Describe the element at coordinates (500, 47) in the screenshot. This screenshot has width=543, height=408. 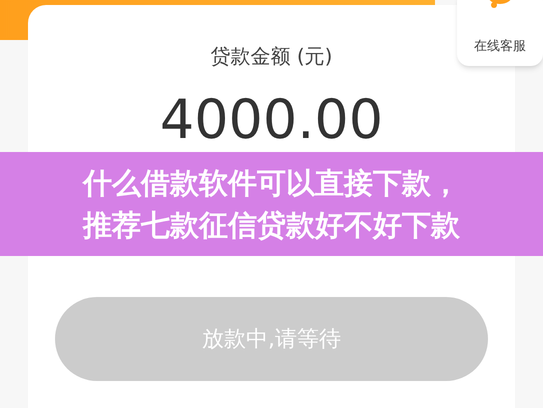
I see `customer-service-label: 在线客服` at that location.